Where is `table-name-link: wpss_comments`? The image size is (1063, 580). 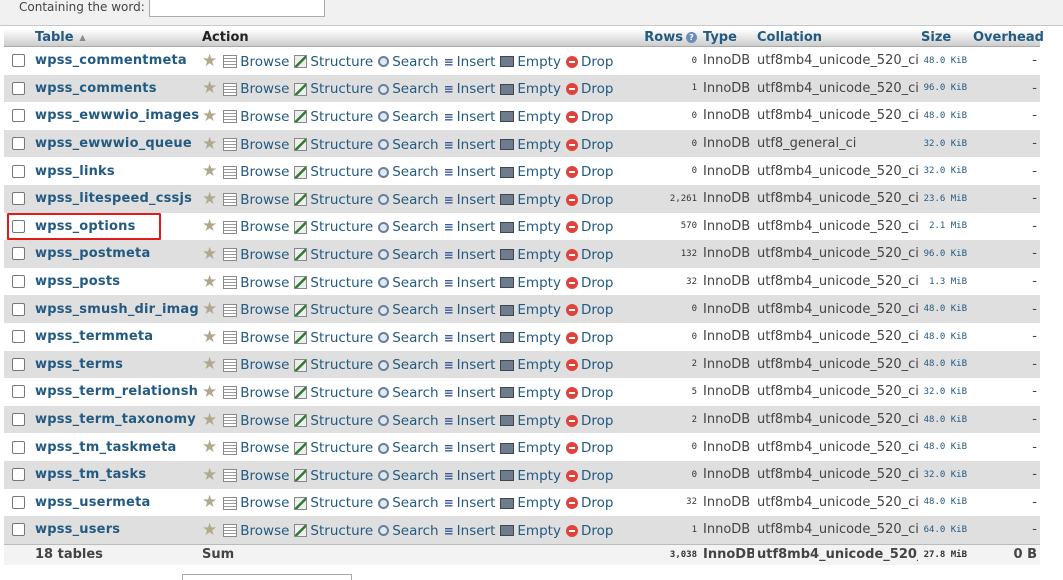 table-name-link: wpss_comments is located at coordinates (96, 88).